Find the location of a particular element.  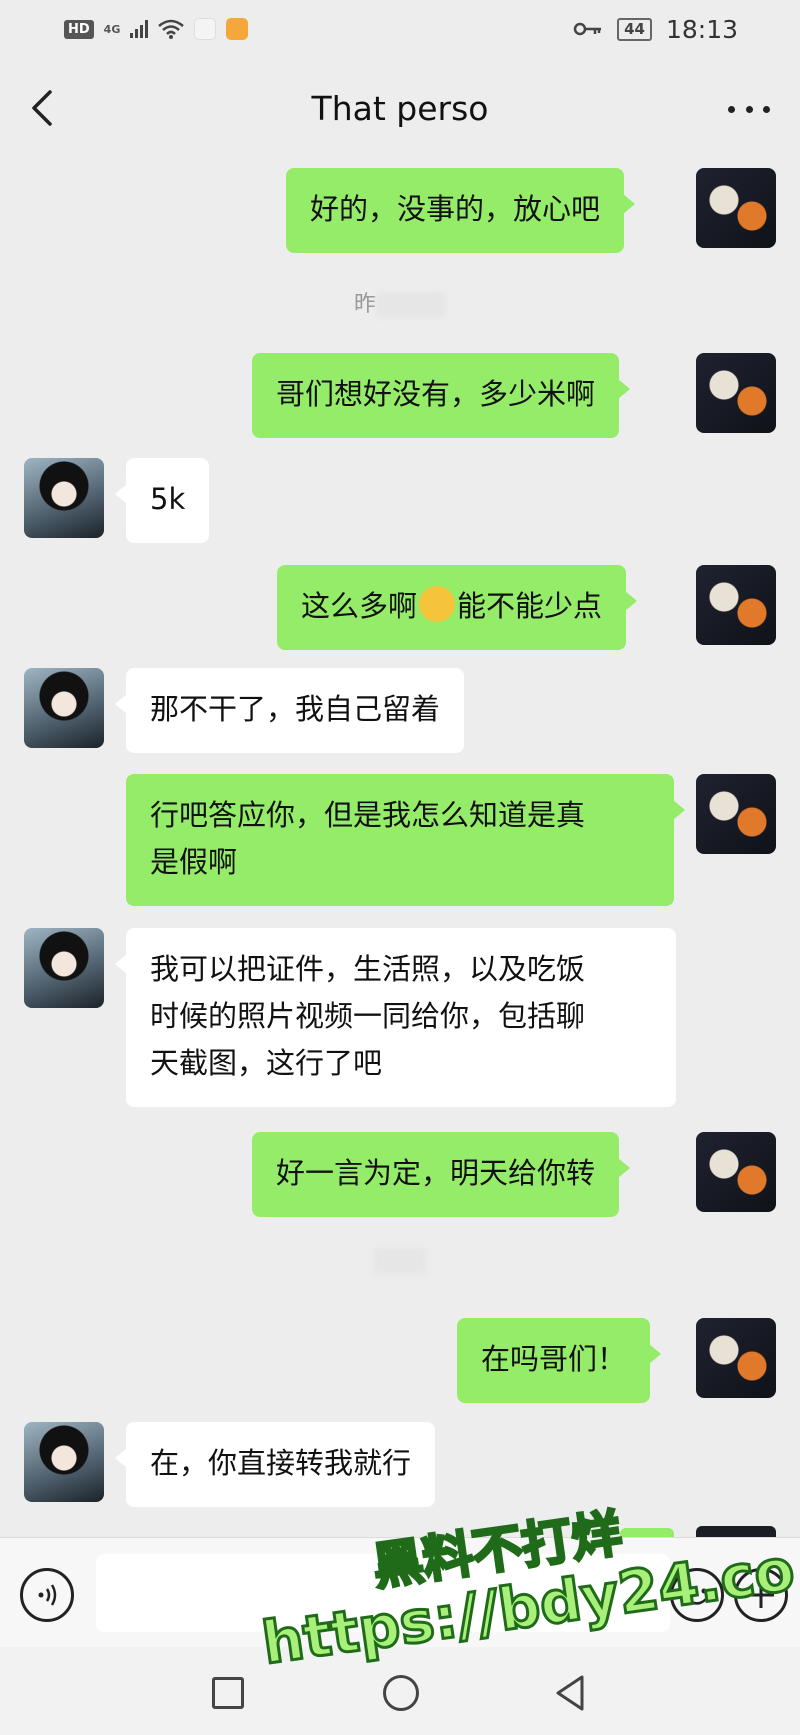

system-back-button is located at coordinates (570, 1693).